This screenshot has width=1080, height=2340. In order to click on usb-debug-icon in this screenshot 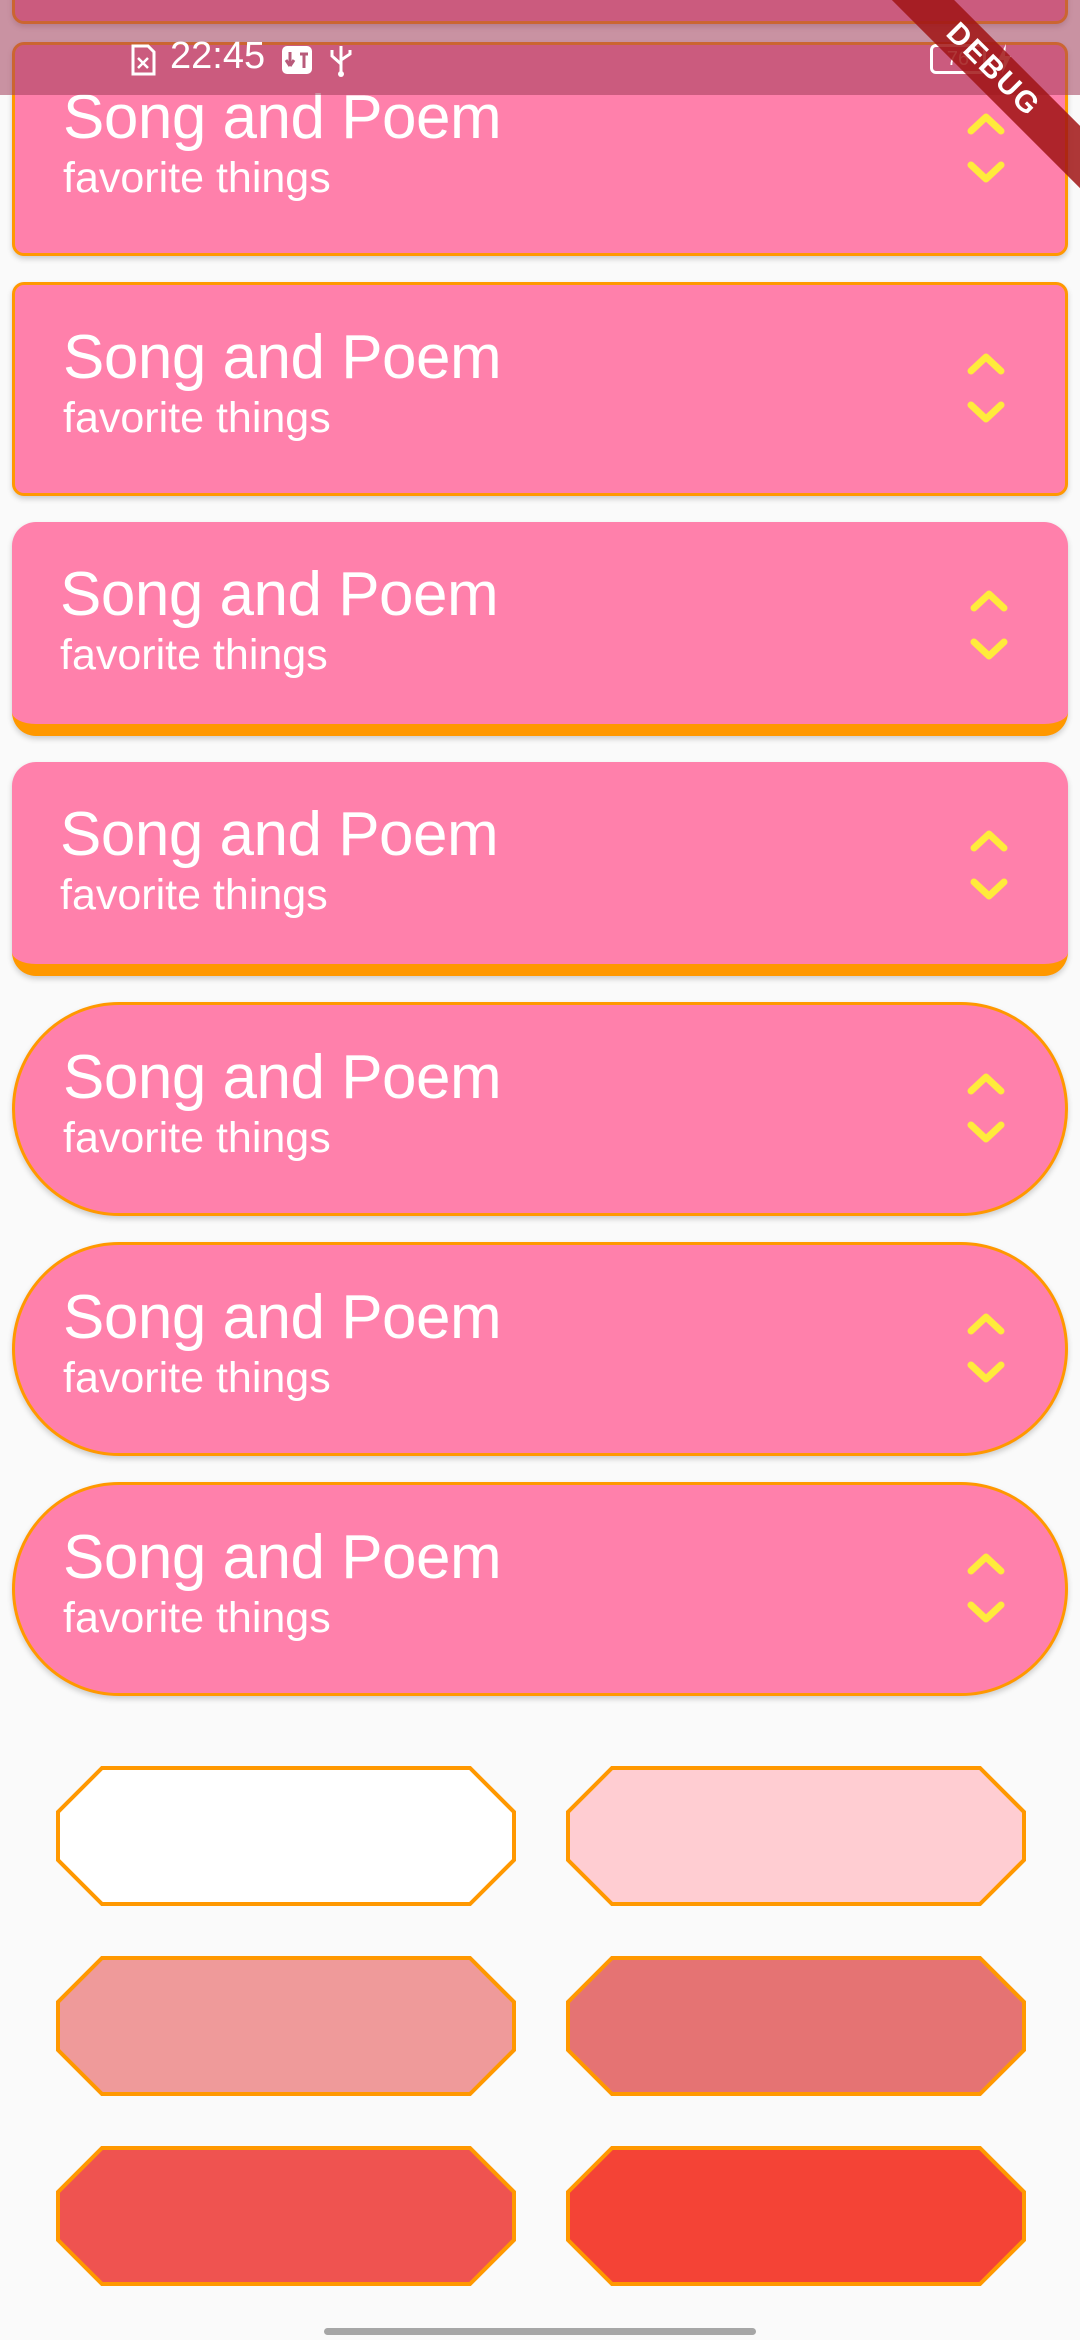, I will do `click(297, 62)`.